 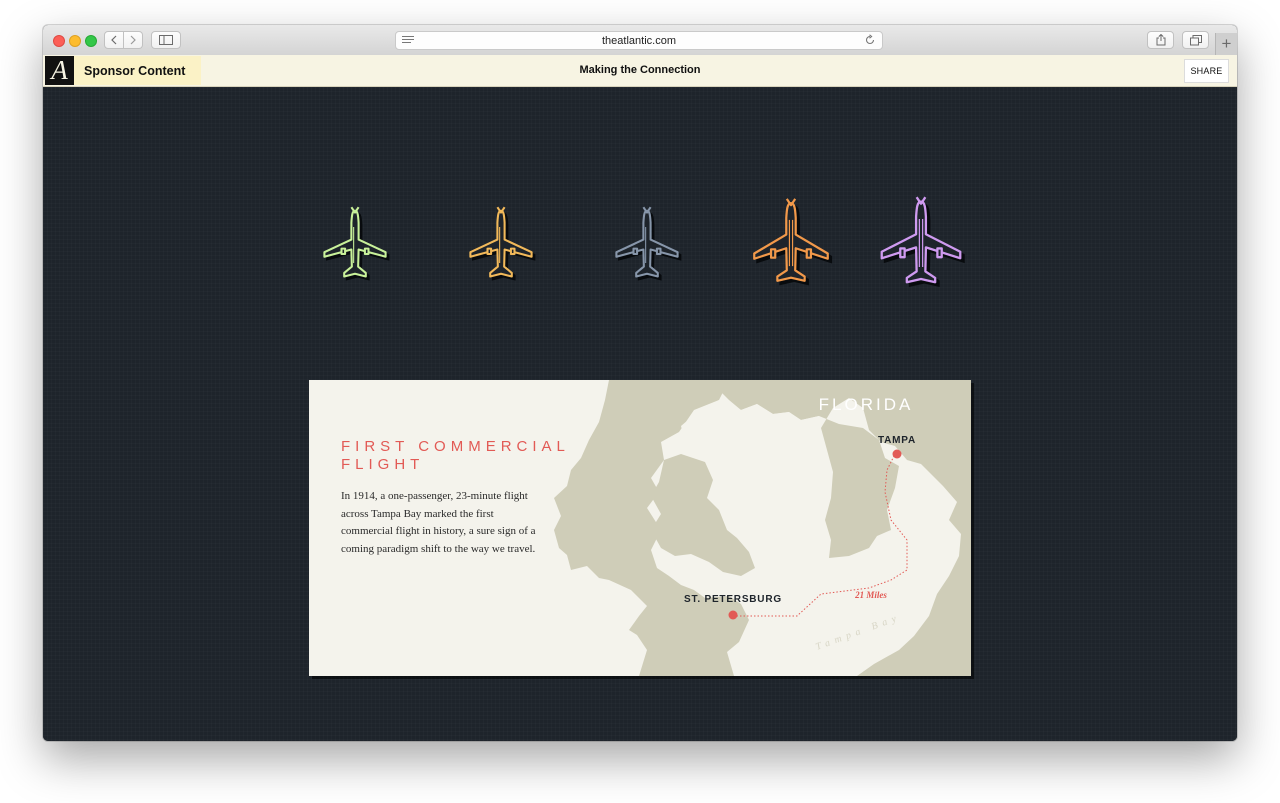 I want to click on distance-label: 21 Miles, so click(x=870, y=595).